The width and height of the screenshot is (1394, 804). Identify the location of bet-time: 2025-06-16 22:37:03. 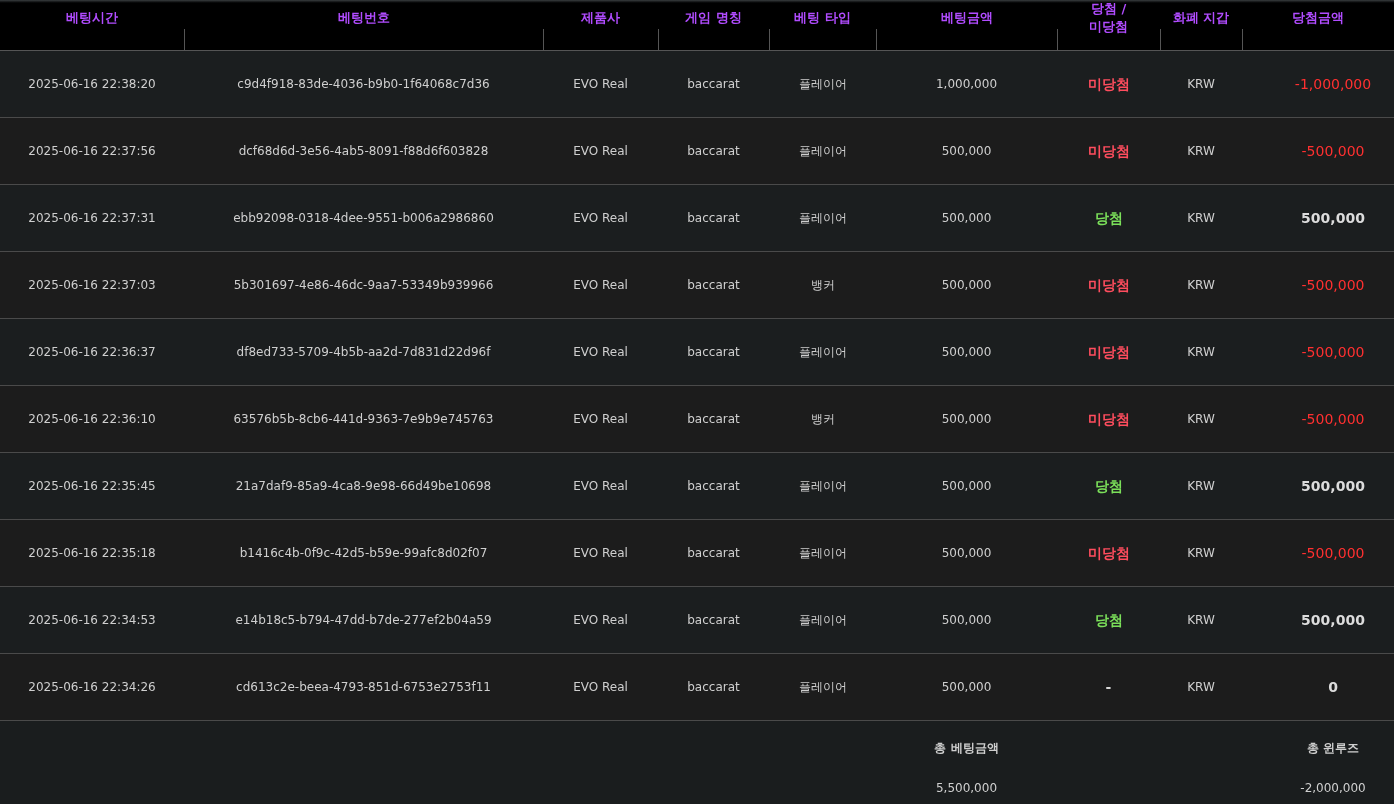
(92, 285).